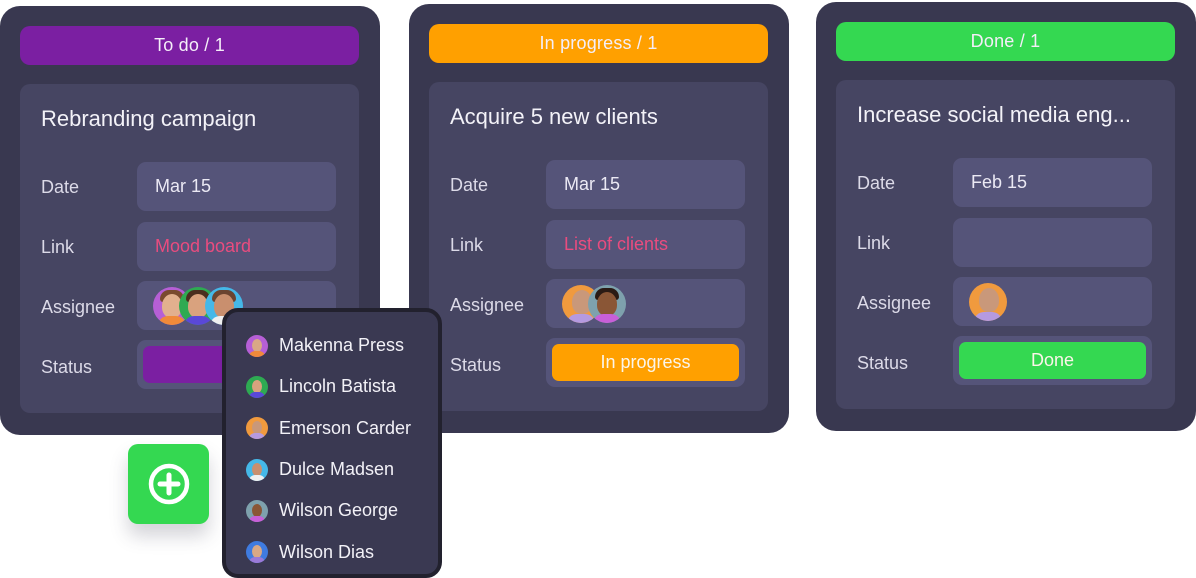  What do you see at coordinates (1005, 41) in the screenshot?
I see `column-header-done: Done / 1` at bounding box center [1005, 41].